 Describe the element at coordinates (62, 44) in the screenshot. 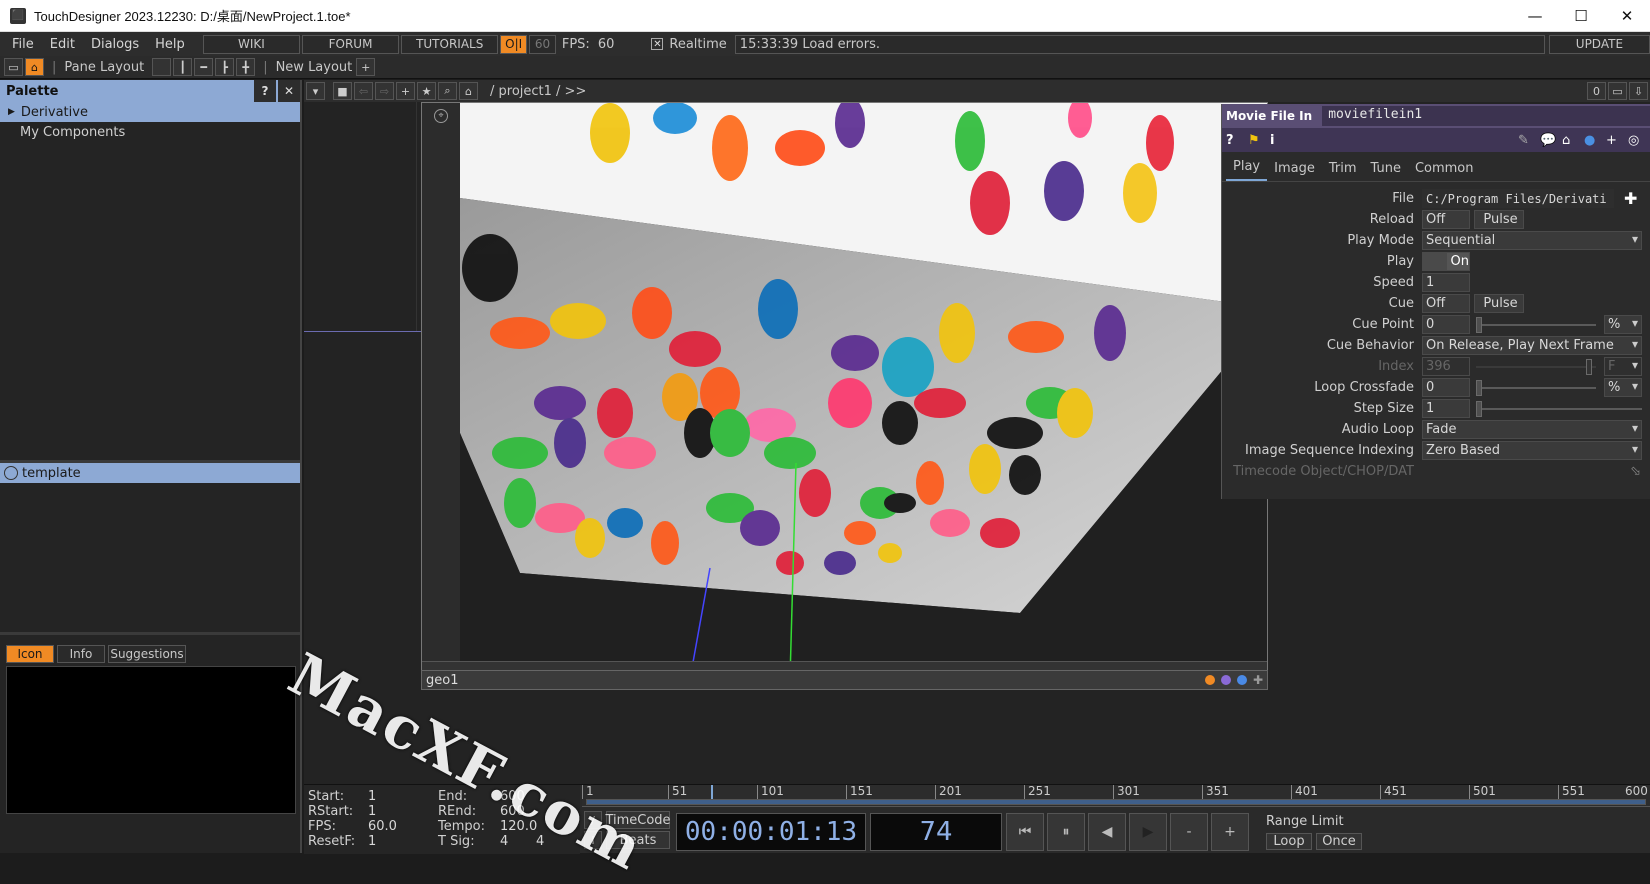

I see `menu-edit: Edit` at that location.